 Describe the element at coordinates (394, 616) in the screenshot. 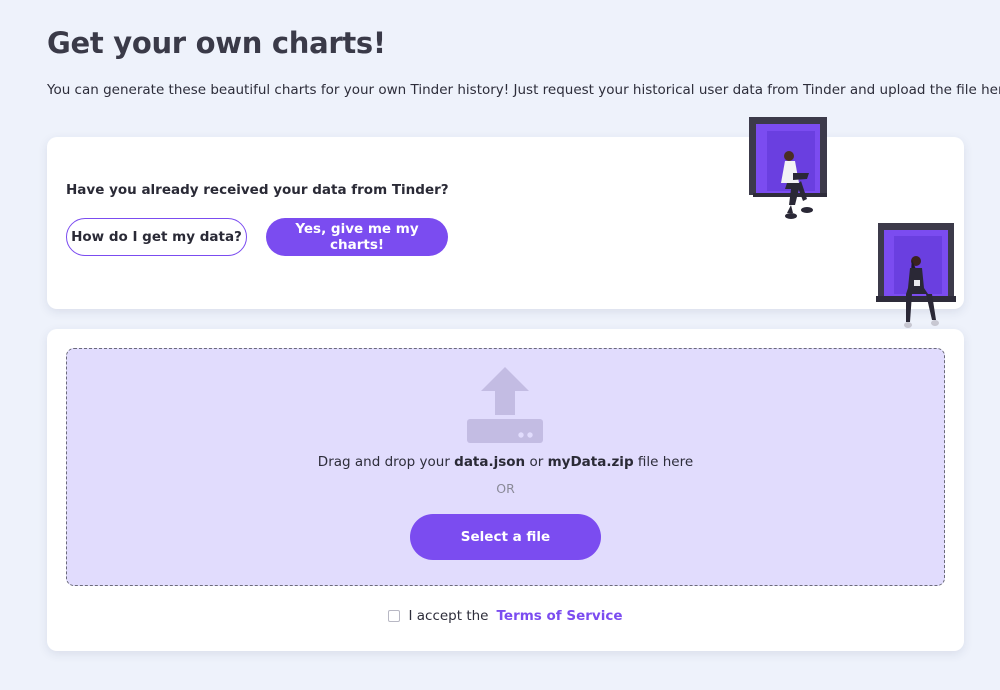

I see `terms-checkbox` at that location.